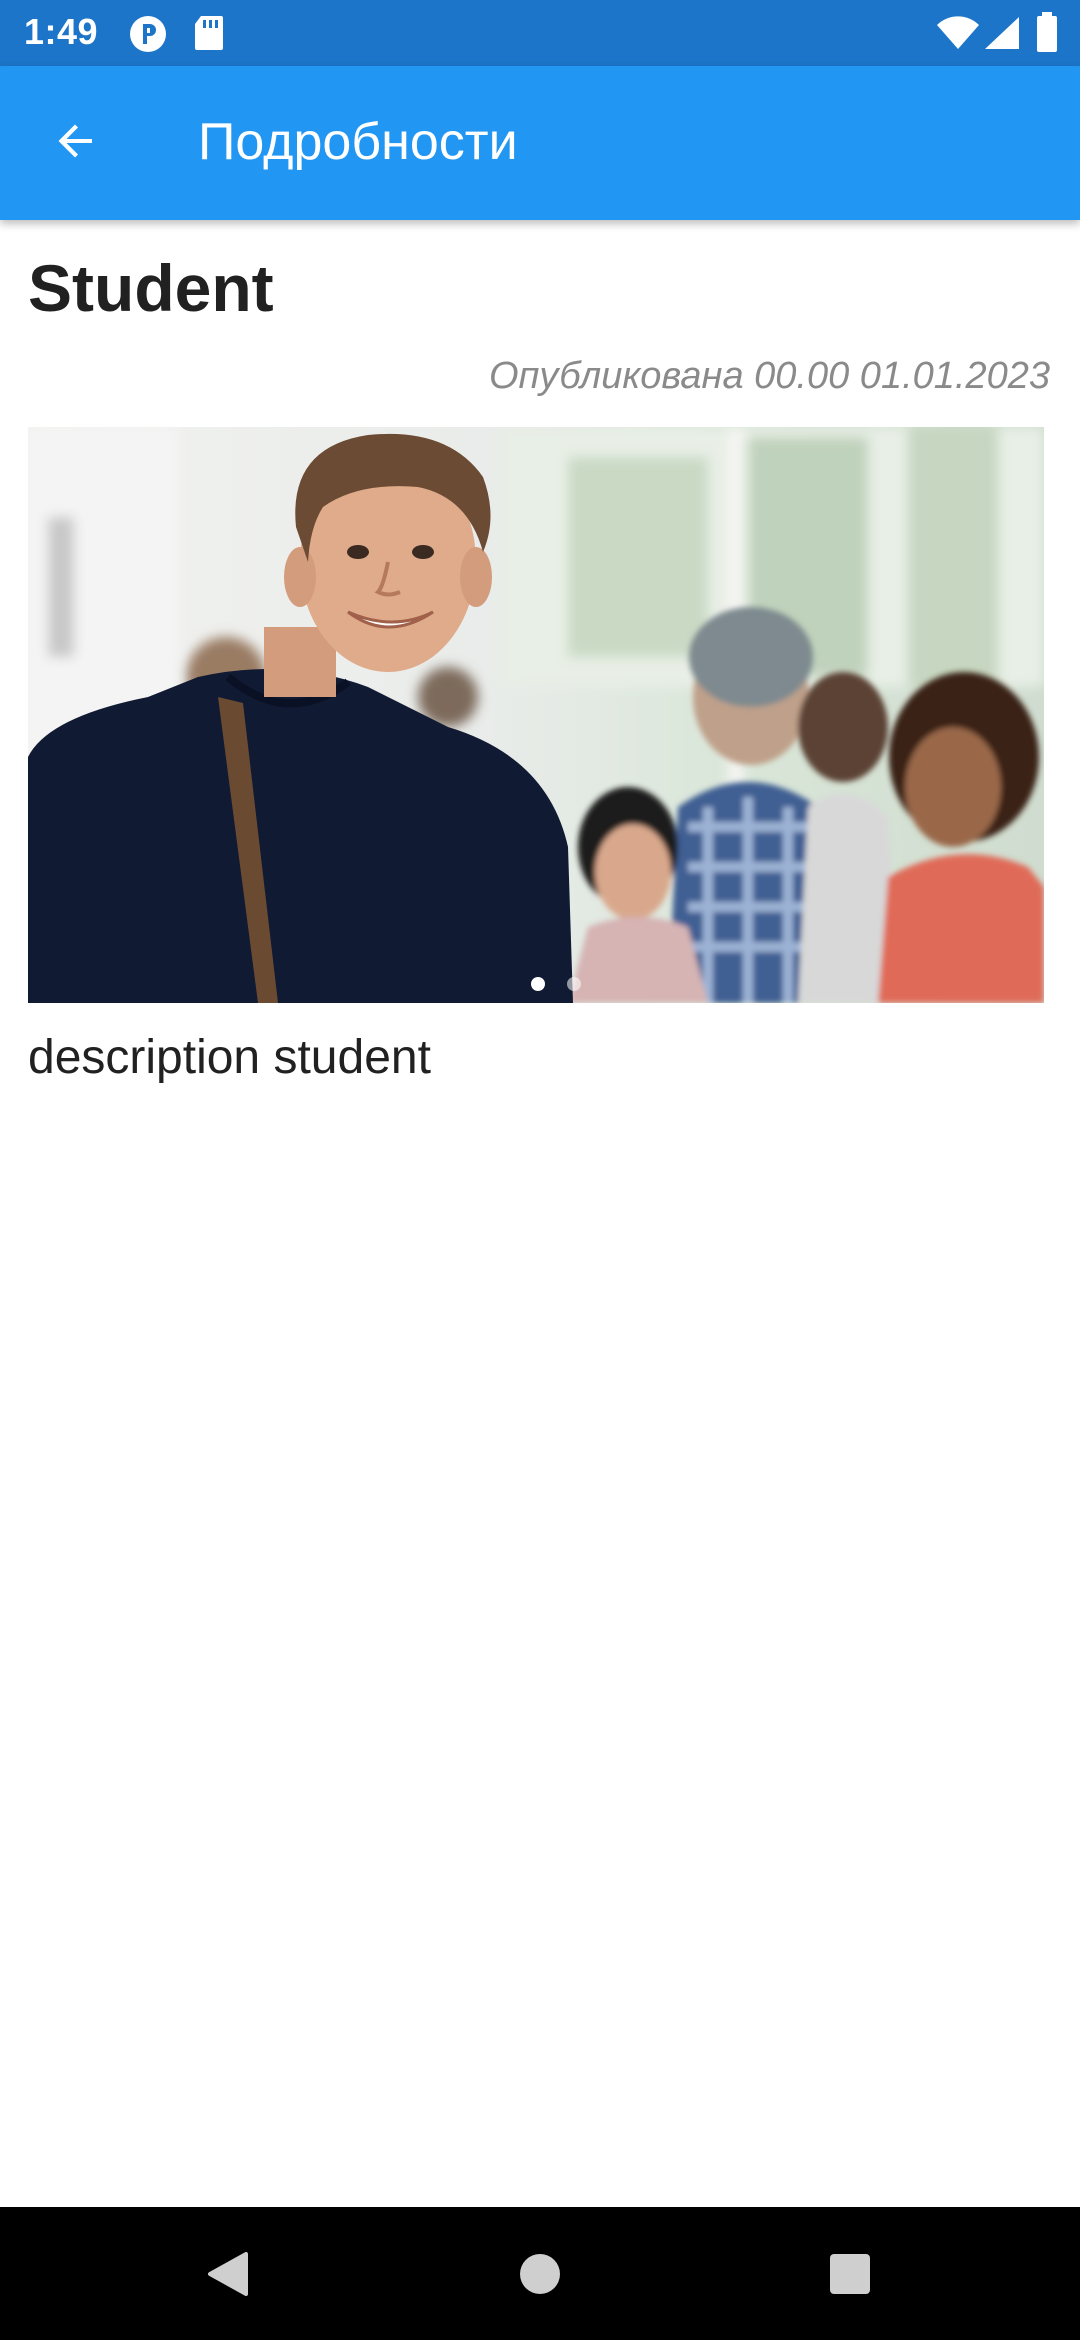 This screenshot has height=2340, width=1080. Describe the element at coordinates (226, 2274) in the screenshot. I see `back-triangle-icon` at that location.